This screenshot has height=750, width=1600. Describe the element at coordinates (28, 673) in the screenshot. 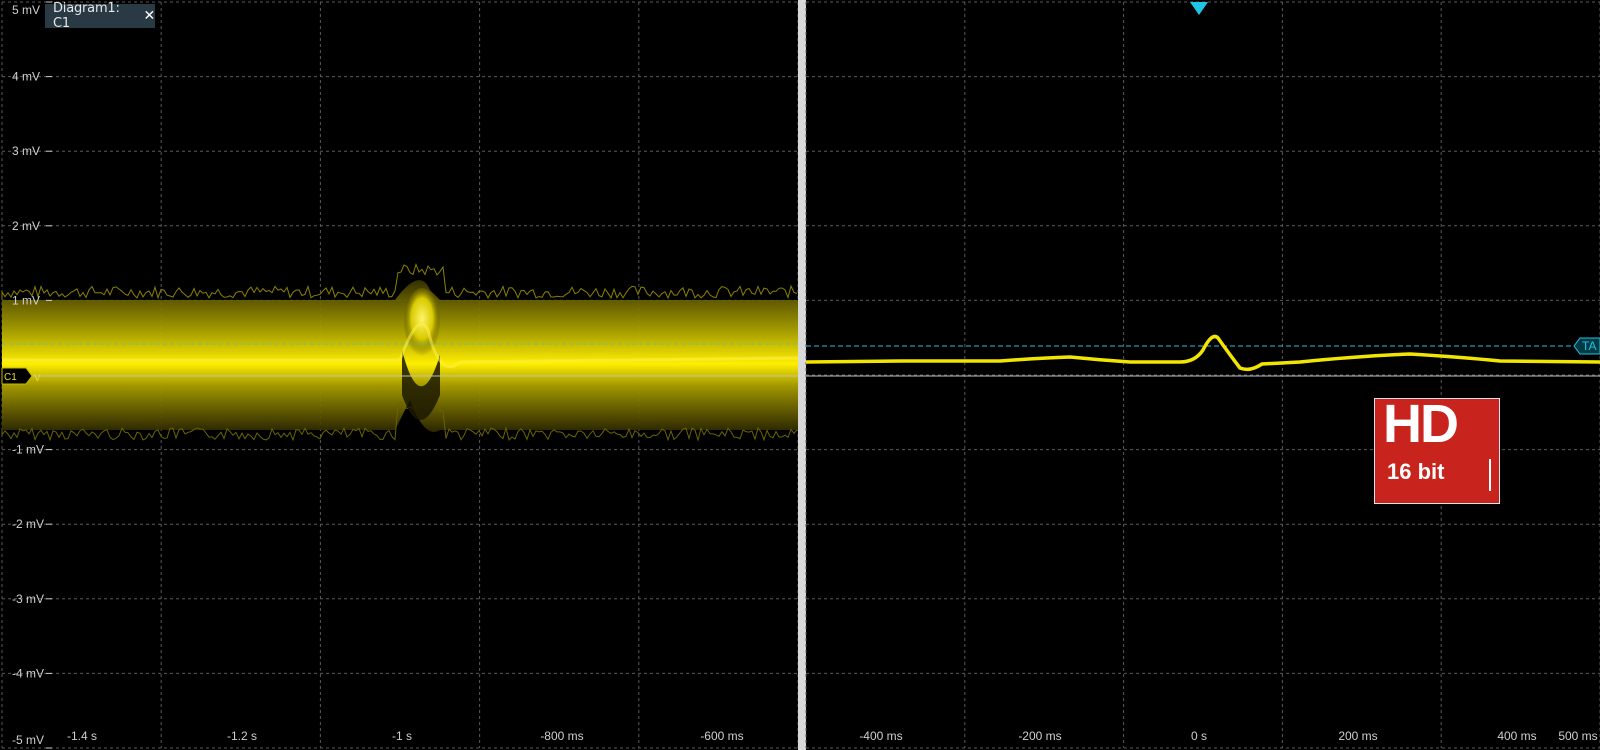

I see `y-axis-label: -4 mV` at that location.